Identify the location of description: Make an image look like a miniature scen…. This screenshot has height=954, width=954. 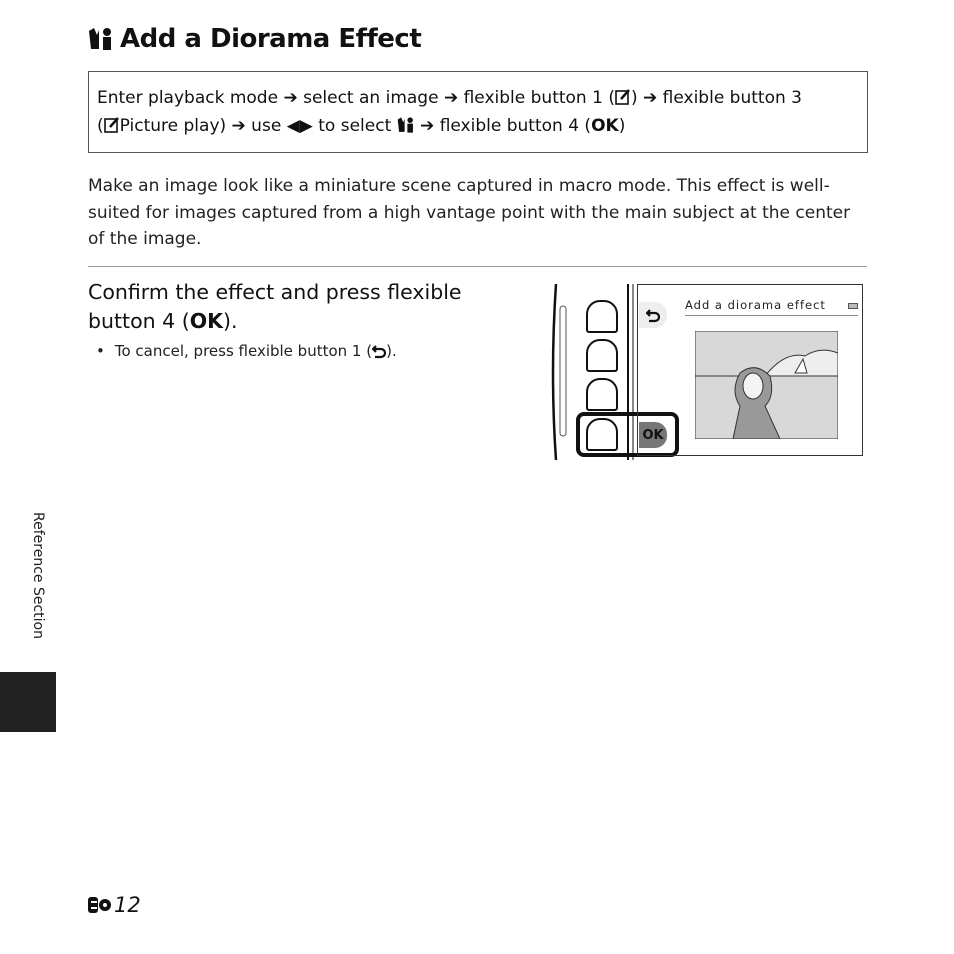
(469, 212).